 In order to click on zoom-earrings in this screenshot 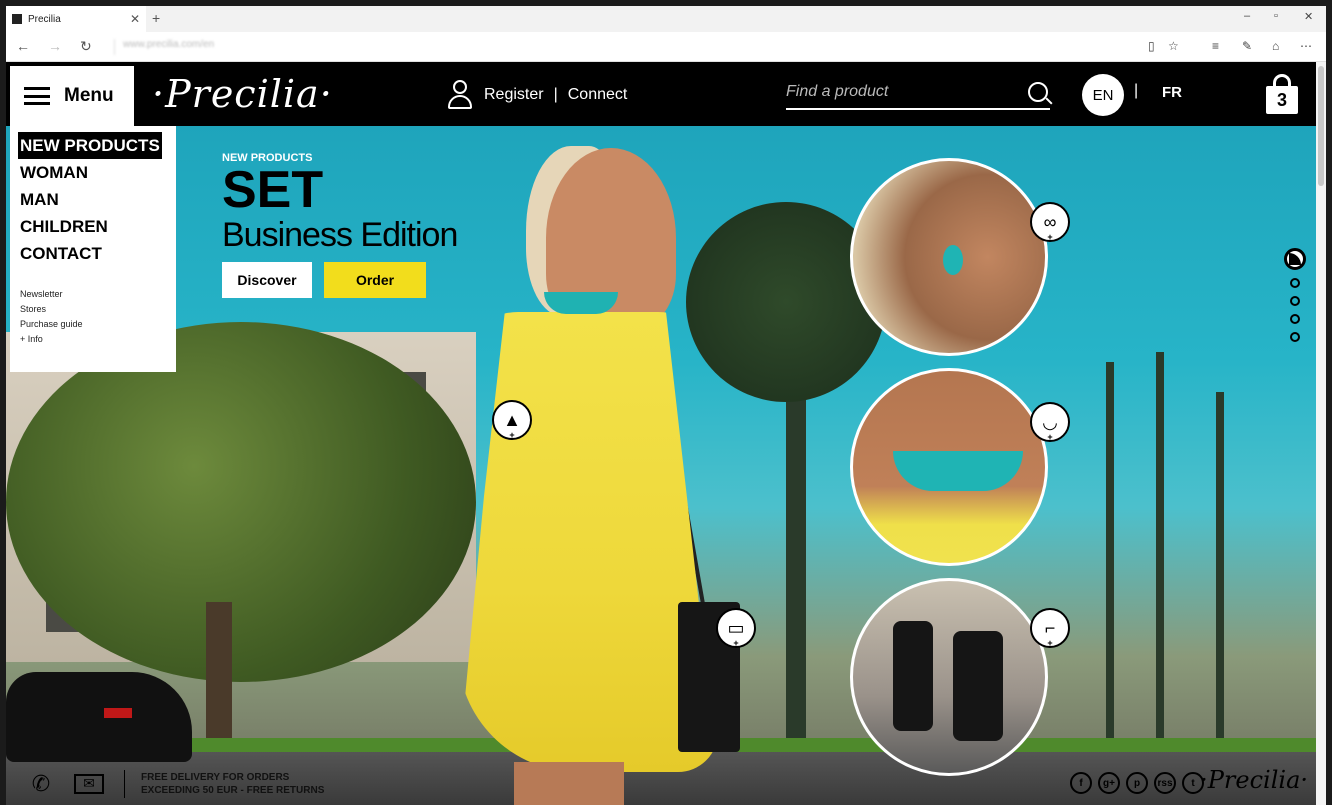, I will do `click(949, 257)`.